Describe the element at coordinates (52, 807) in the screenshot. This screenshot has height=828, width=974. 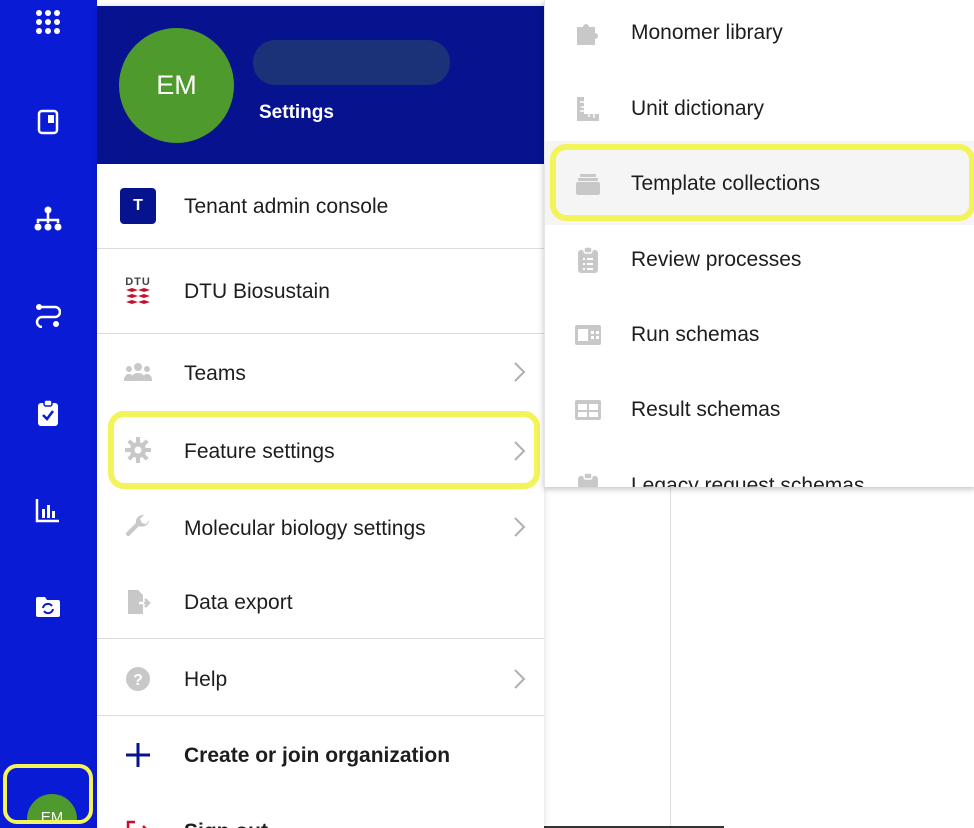
I see `avatar: EM` at that location.